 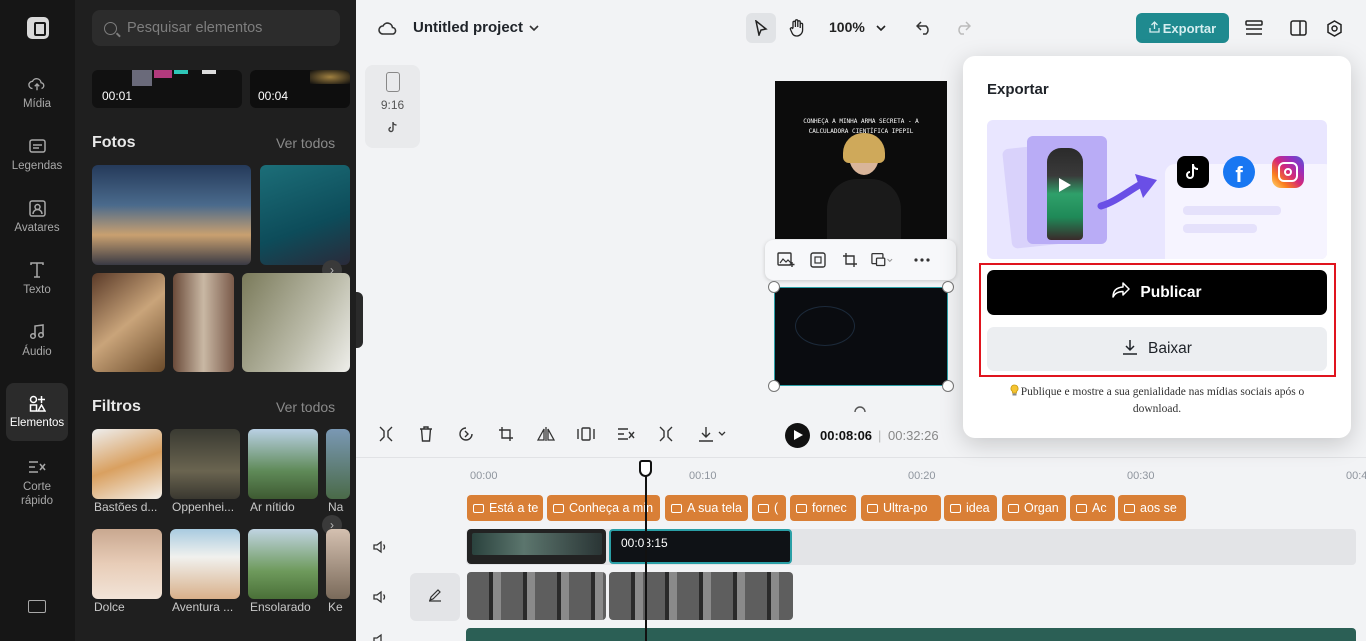 I want to click on caption-clip: fornec, so click(x=823, y=508).